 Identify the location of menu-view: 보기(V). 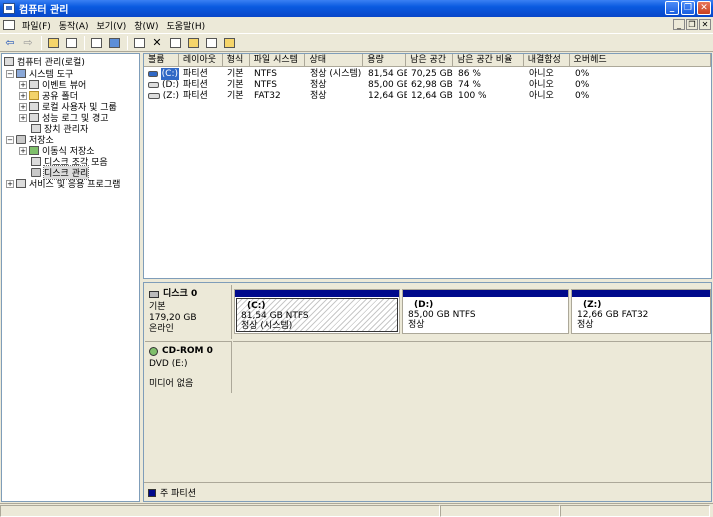
(112, 25).